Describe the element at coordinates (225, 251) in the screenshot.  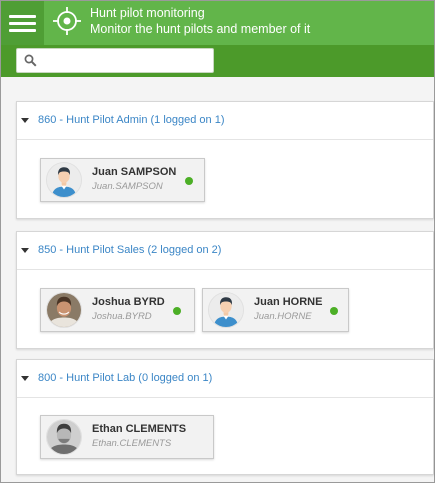
I see `group-header: 850 - Hunt Pilot Sales (2 logged on 2)` at that location.